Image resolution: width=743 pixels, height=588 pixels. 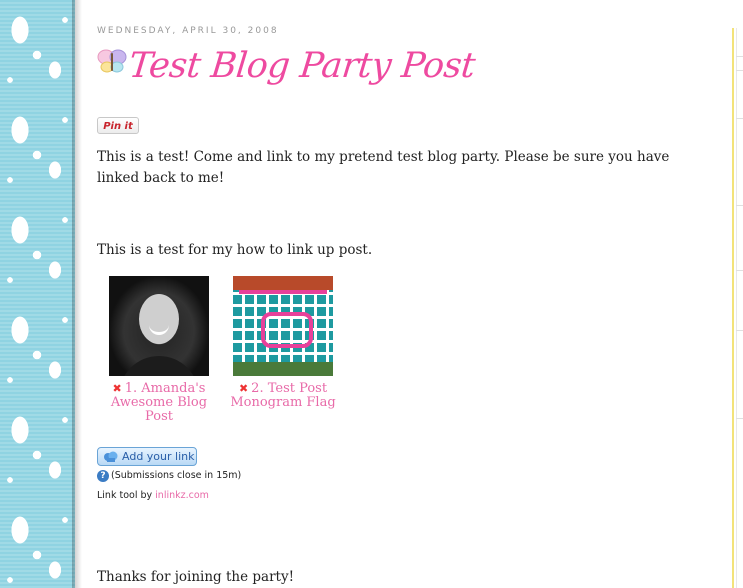 I want to click on post-title: Test Blog Party Post, so click(x=302, y=66).